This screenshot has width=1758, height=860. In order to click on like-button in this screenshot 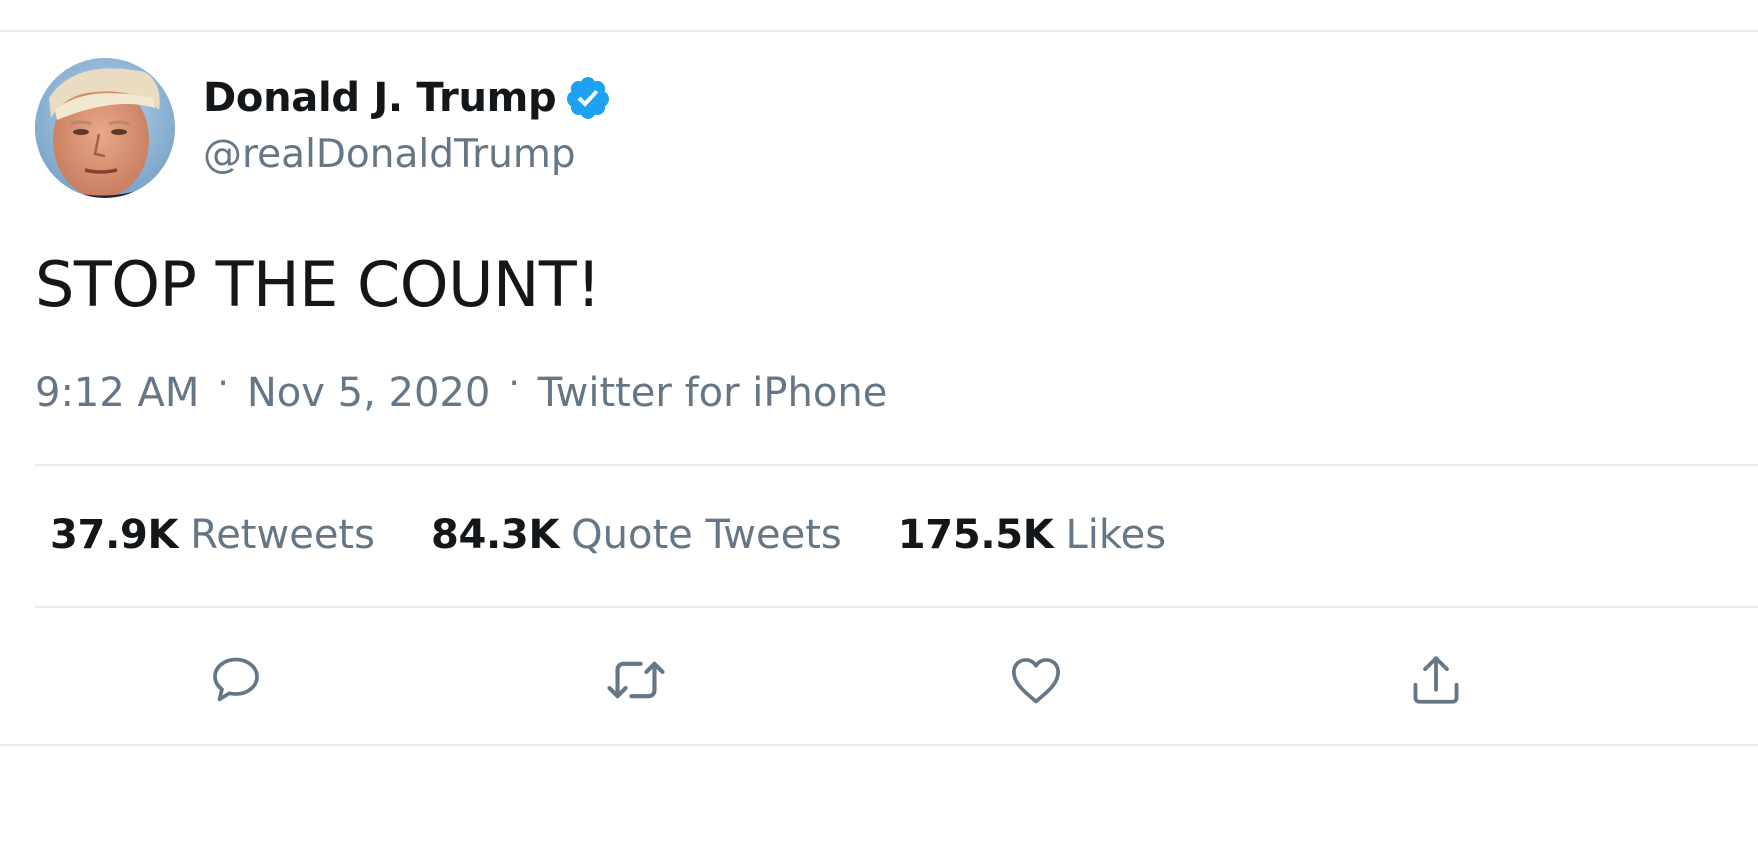, I will do `click(1036, 680)`.